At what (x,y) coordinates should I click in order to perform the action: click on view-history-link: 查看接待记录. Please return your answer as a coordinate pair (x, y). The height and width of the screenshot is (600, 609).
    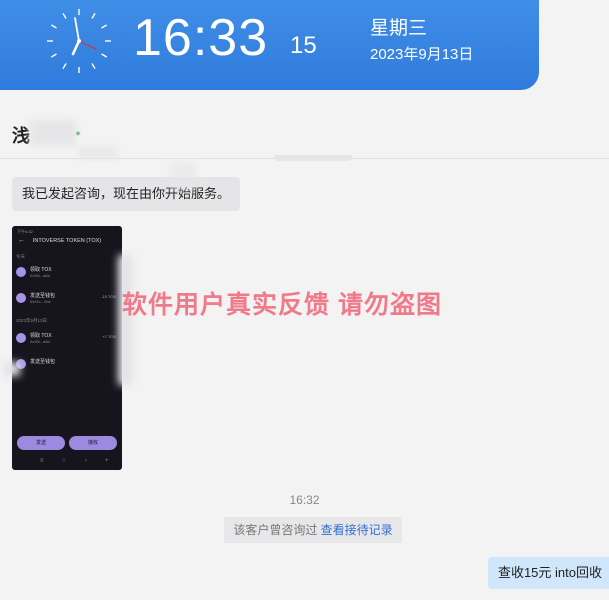
    Looking at the image, I should click on (357, 530).